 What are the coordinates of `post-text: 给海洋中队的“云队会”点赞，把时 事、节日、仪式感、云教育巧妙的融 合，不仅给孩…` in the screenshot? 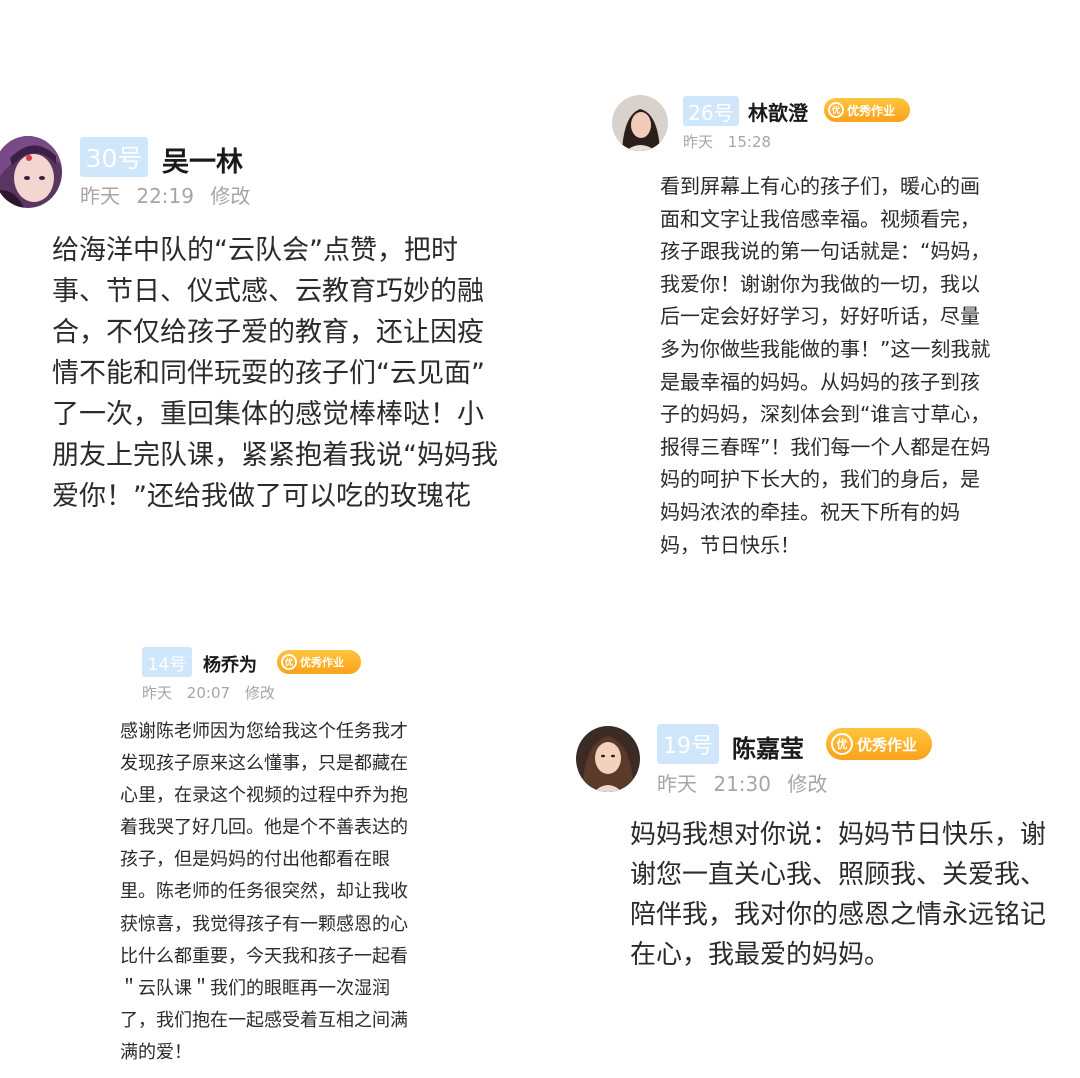 It's located at (275, 373).